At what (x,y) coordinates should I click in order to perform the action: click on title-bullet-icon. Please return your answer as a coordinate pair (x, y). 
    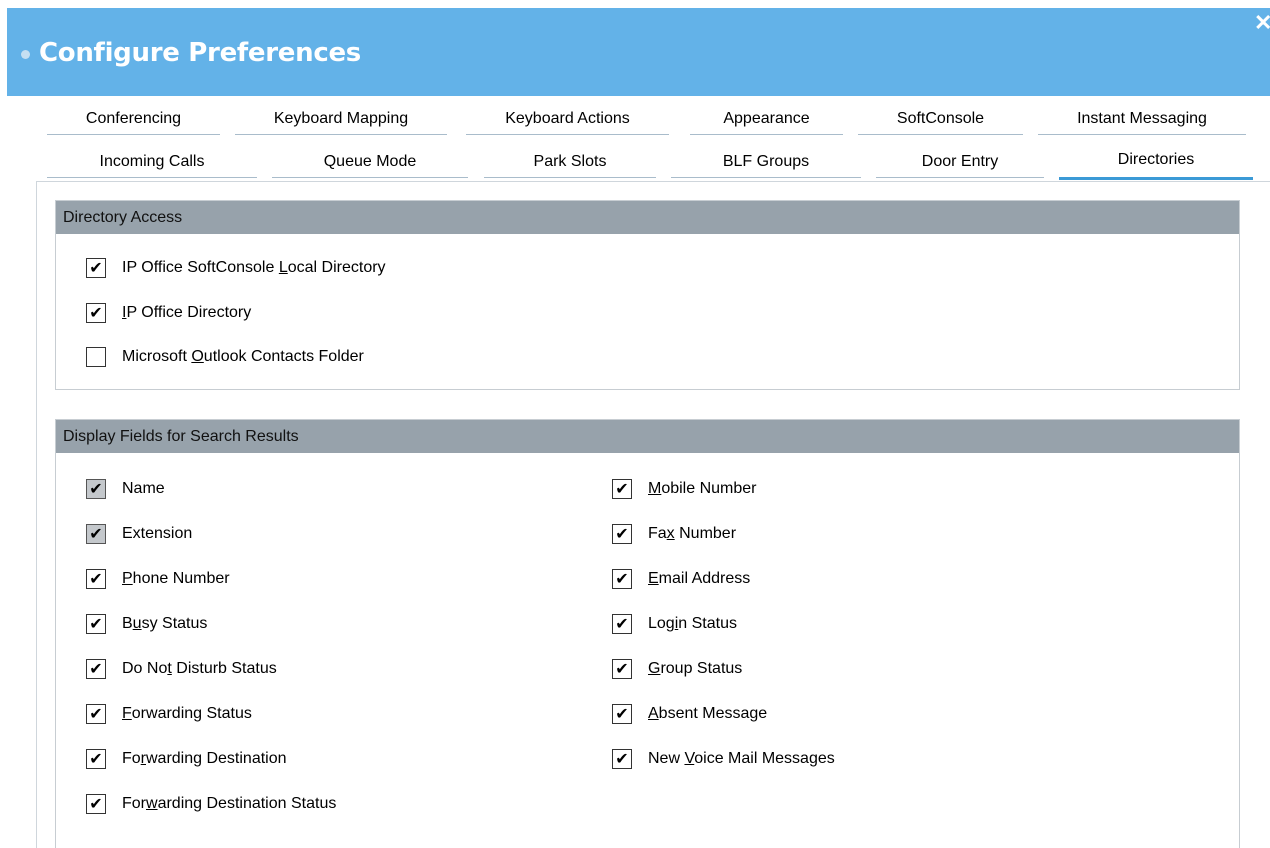
    Looking at the image, I should click on (25, 54).